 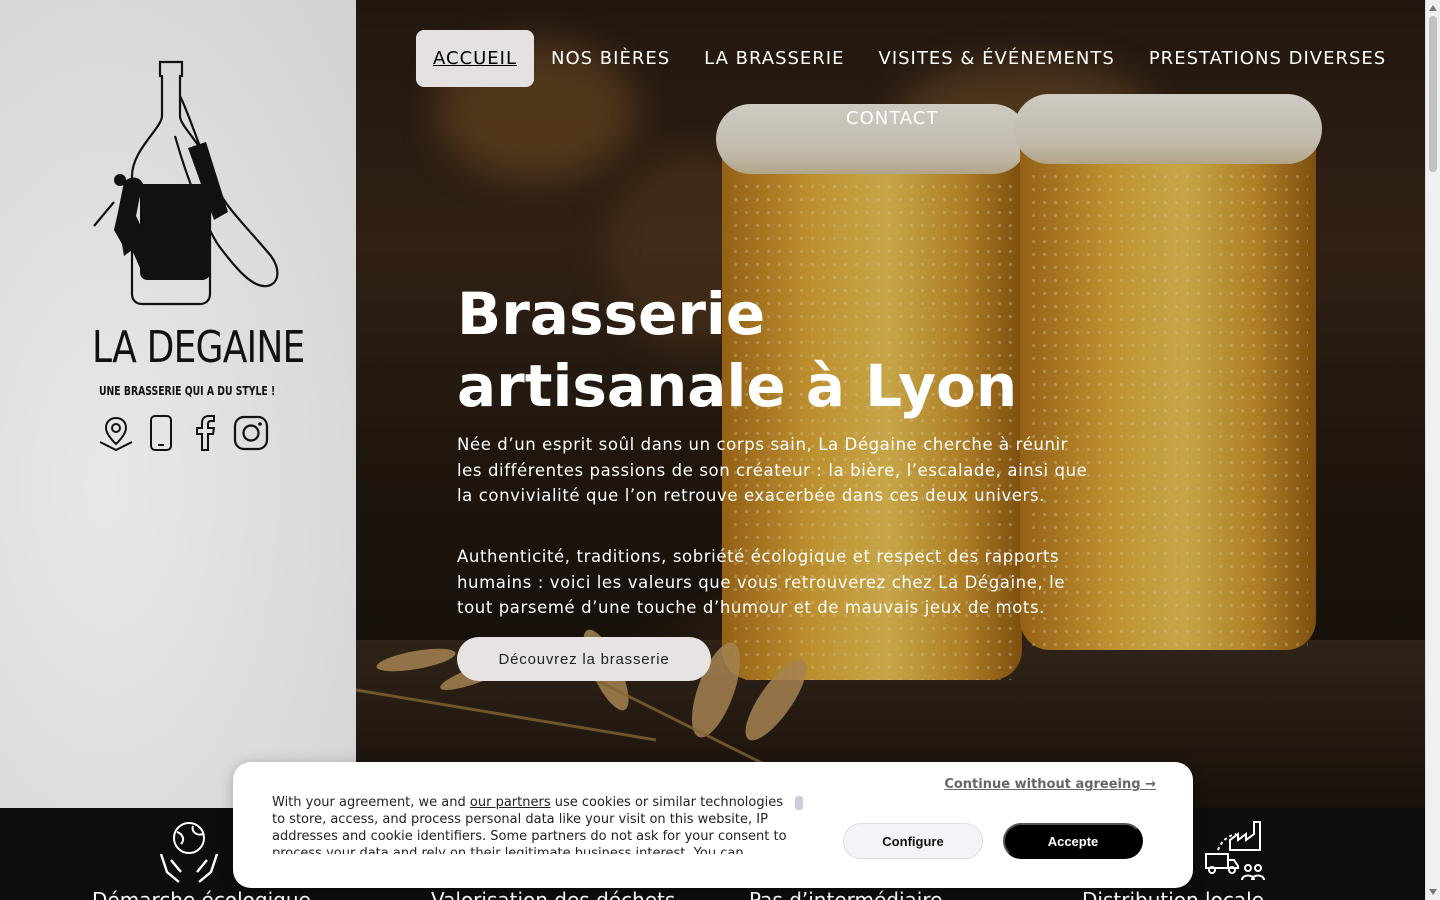 What do you see at coordinates (475, 58) in the screenshot?
I see `nav-item-accueil: ACCUEIL` at bounding box center [475, 58].